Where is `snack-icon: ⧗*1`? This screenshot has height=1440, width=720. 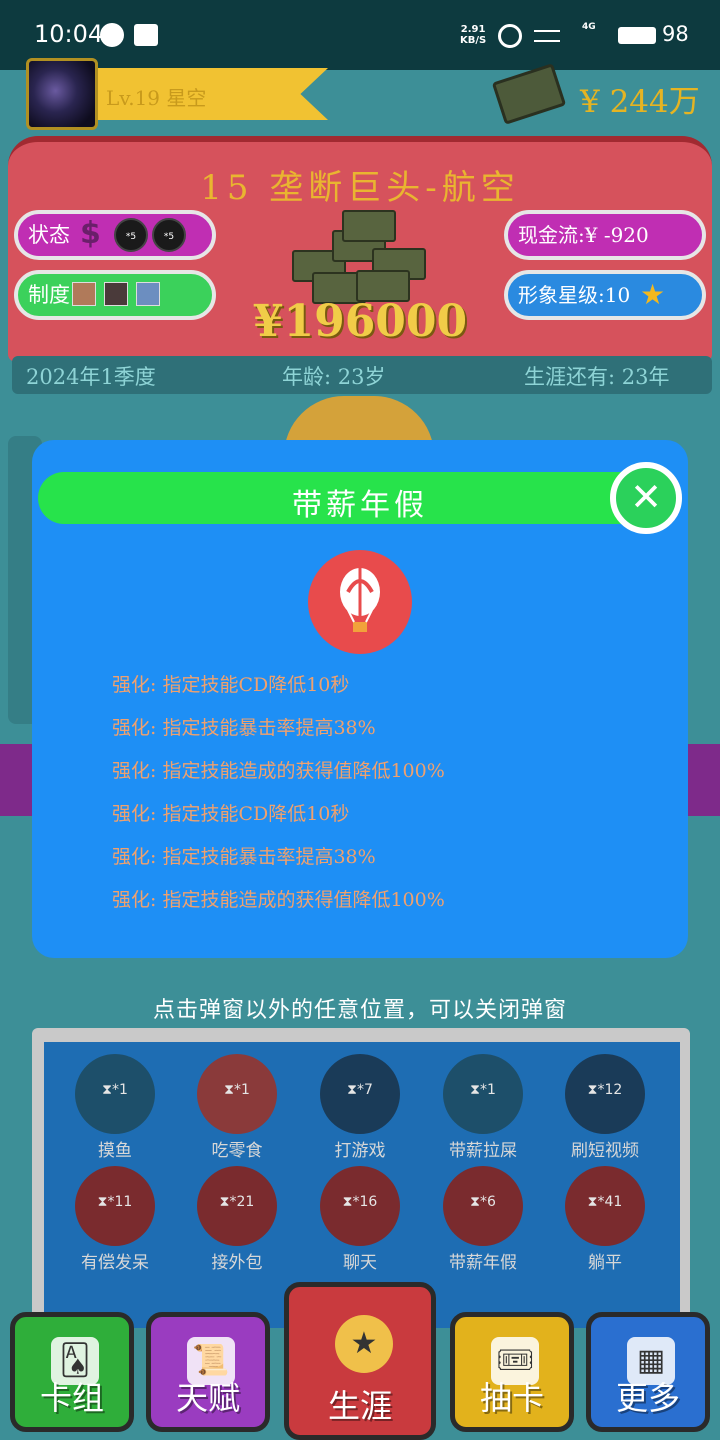
snack-icon: ⧗*1 is located at coordinates (237, 1094).